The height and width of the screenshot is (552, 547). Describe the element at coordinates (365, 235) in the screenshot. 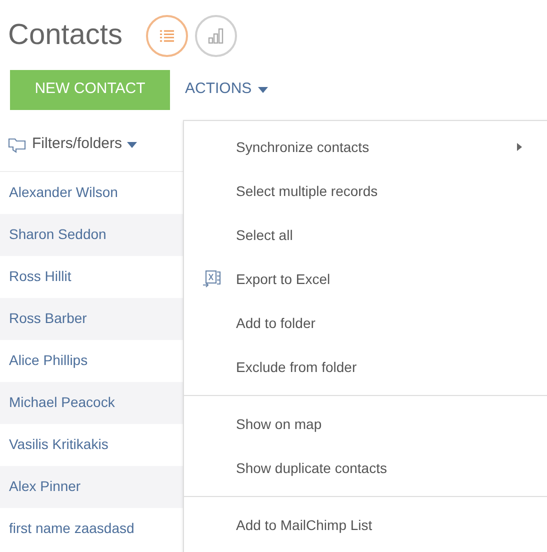

I see `menu-item: Select all` at that location.